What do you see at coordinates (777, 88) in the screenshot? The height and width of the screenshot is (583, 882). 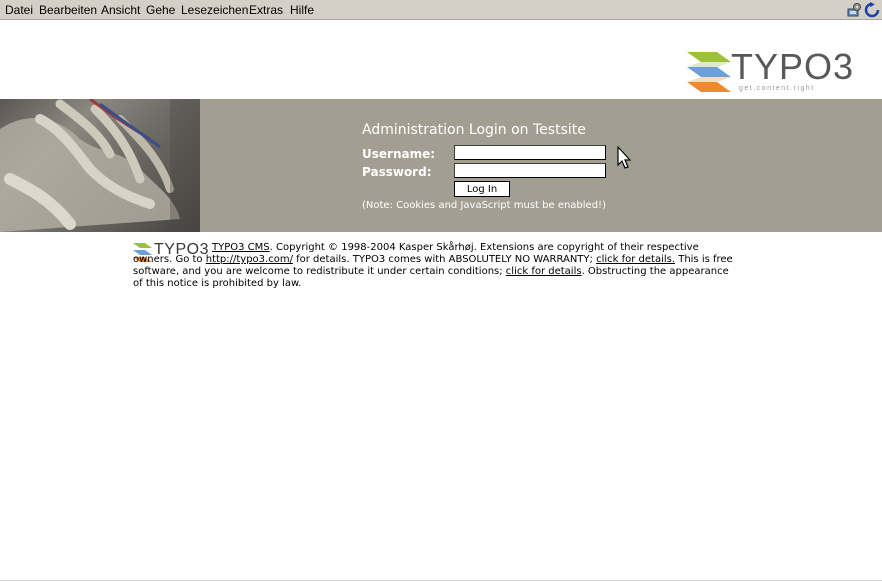 I see `logo-slogan: get.content.right` at bounding box center [777, 88].